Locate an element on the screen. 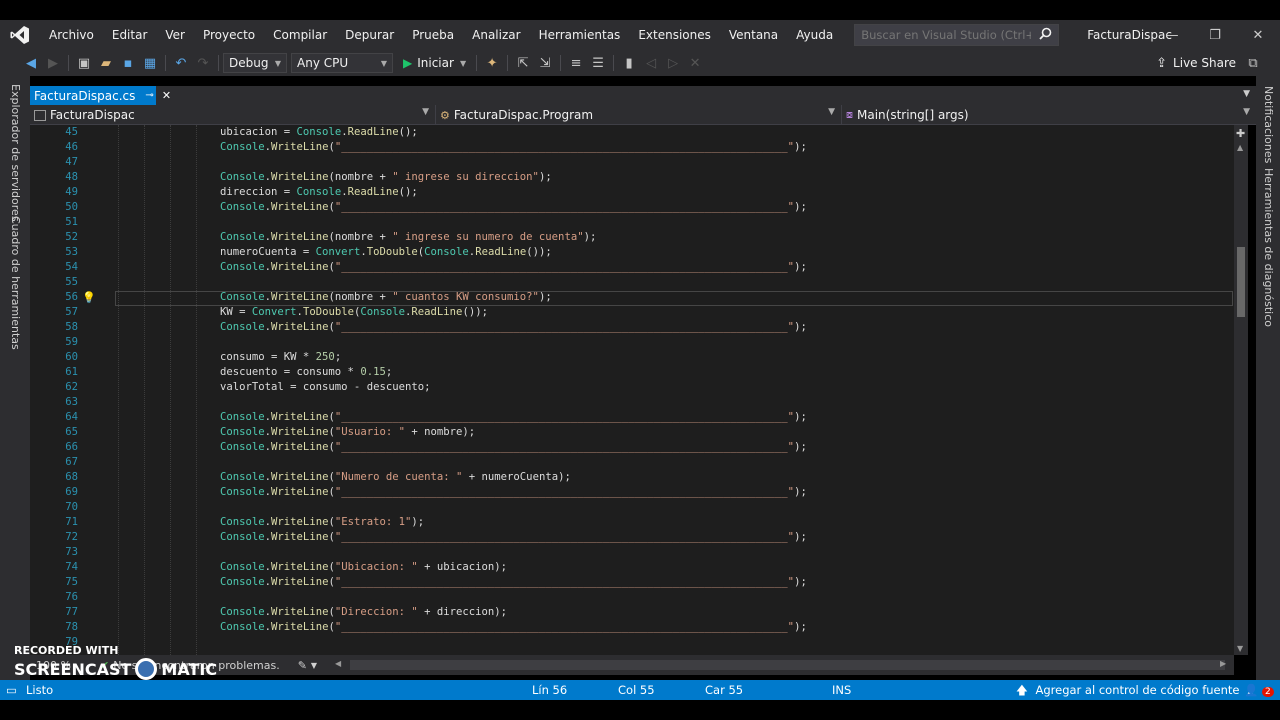  code-line: 59 is located at coordinates (632, 342).